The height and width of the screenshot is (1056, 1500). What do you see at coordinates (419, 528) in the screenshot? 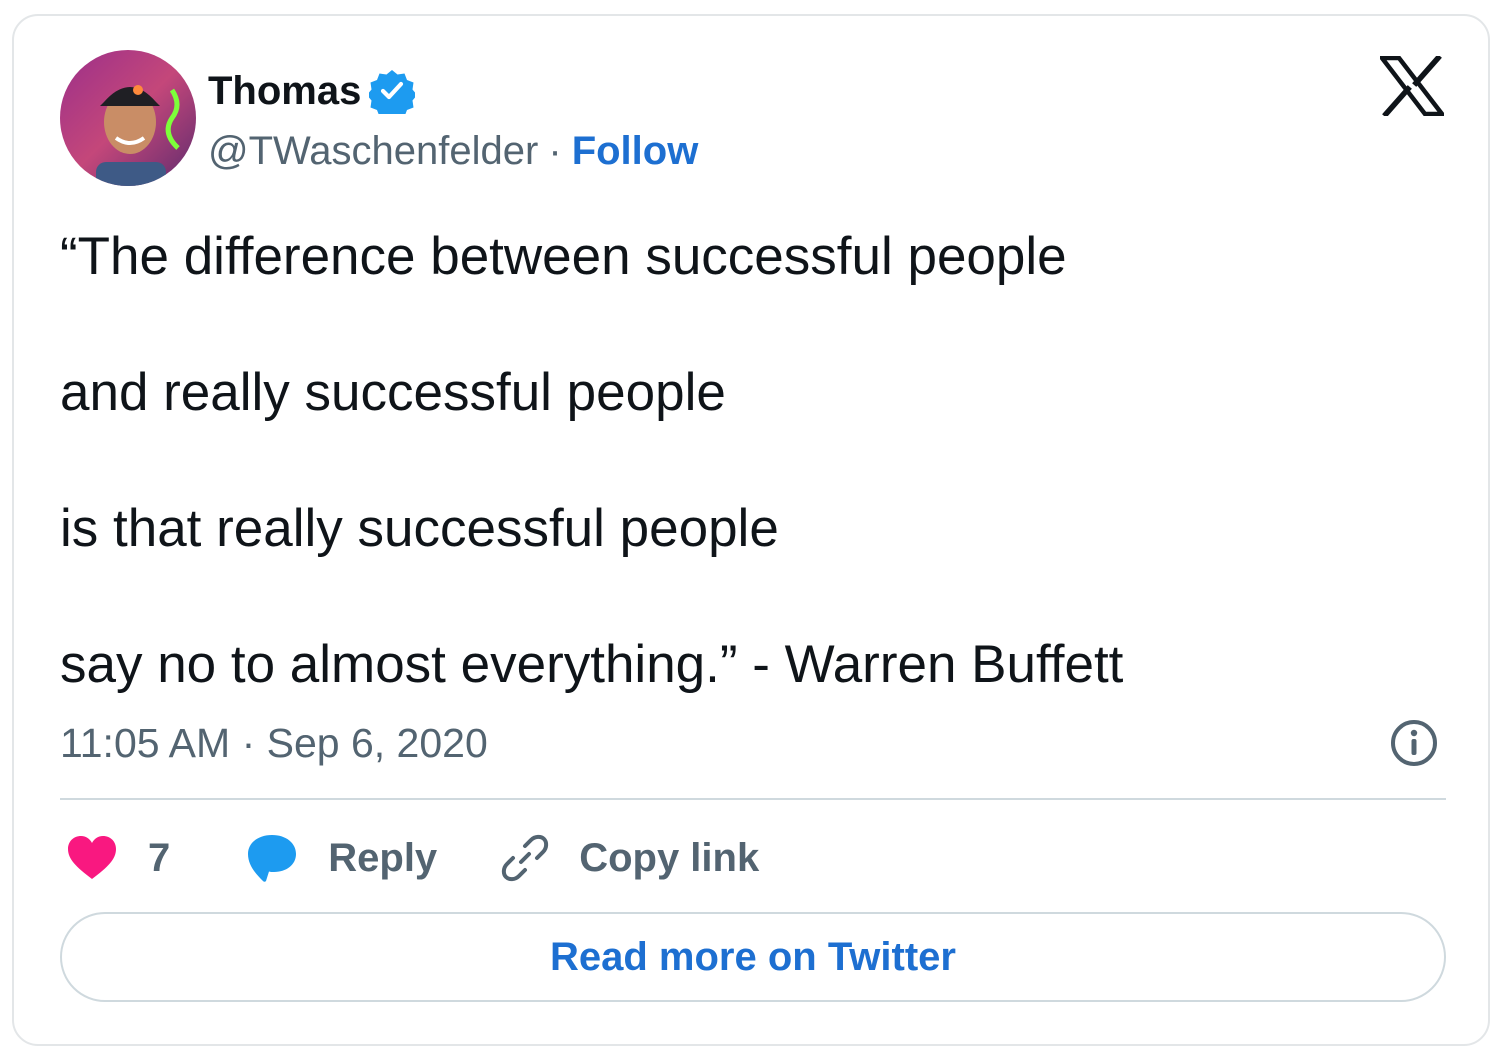
I see `tweet-text-line: is that really successful people` at bounding box center [419, 528].